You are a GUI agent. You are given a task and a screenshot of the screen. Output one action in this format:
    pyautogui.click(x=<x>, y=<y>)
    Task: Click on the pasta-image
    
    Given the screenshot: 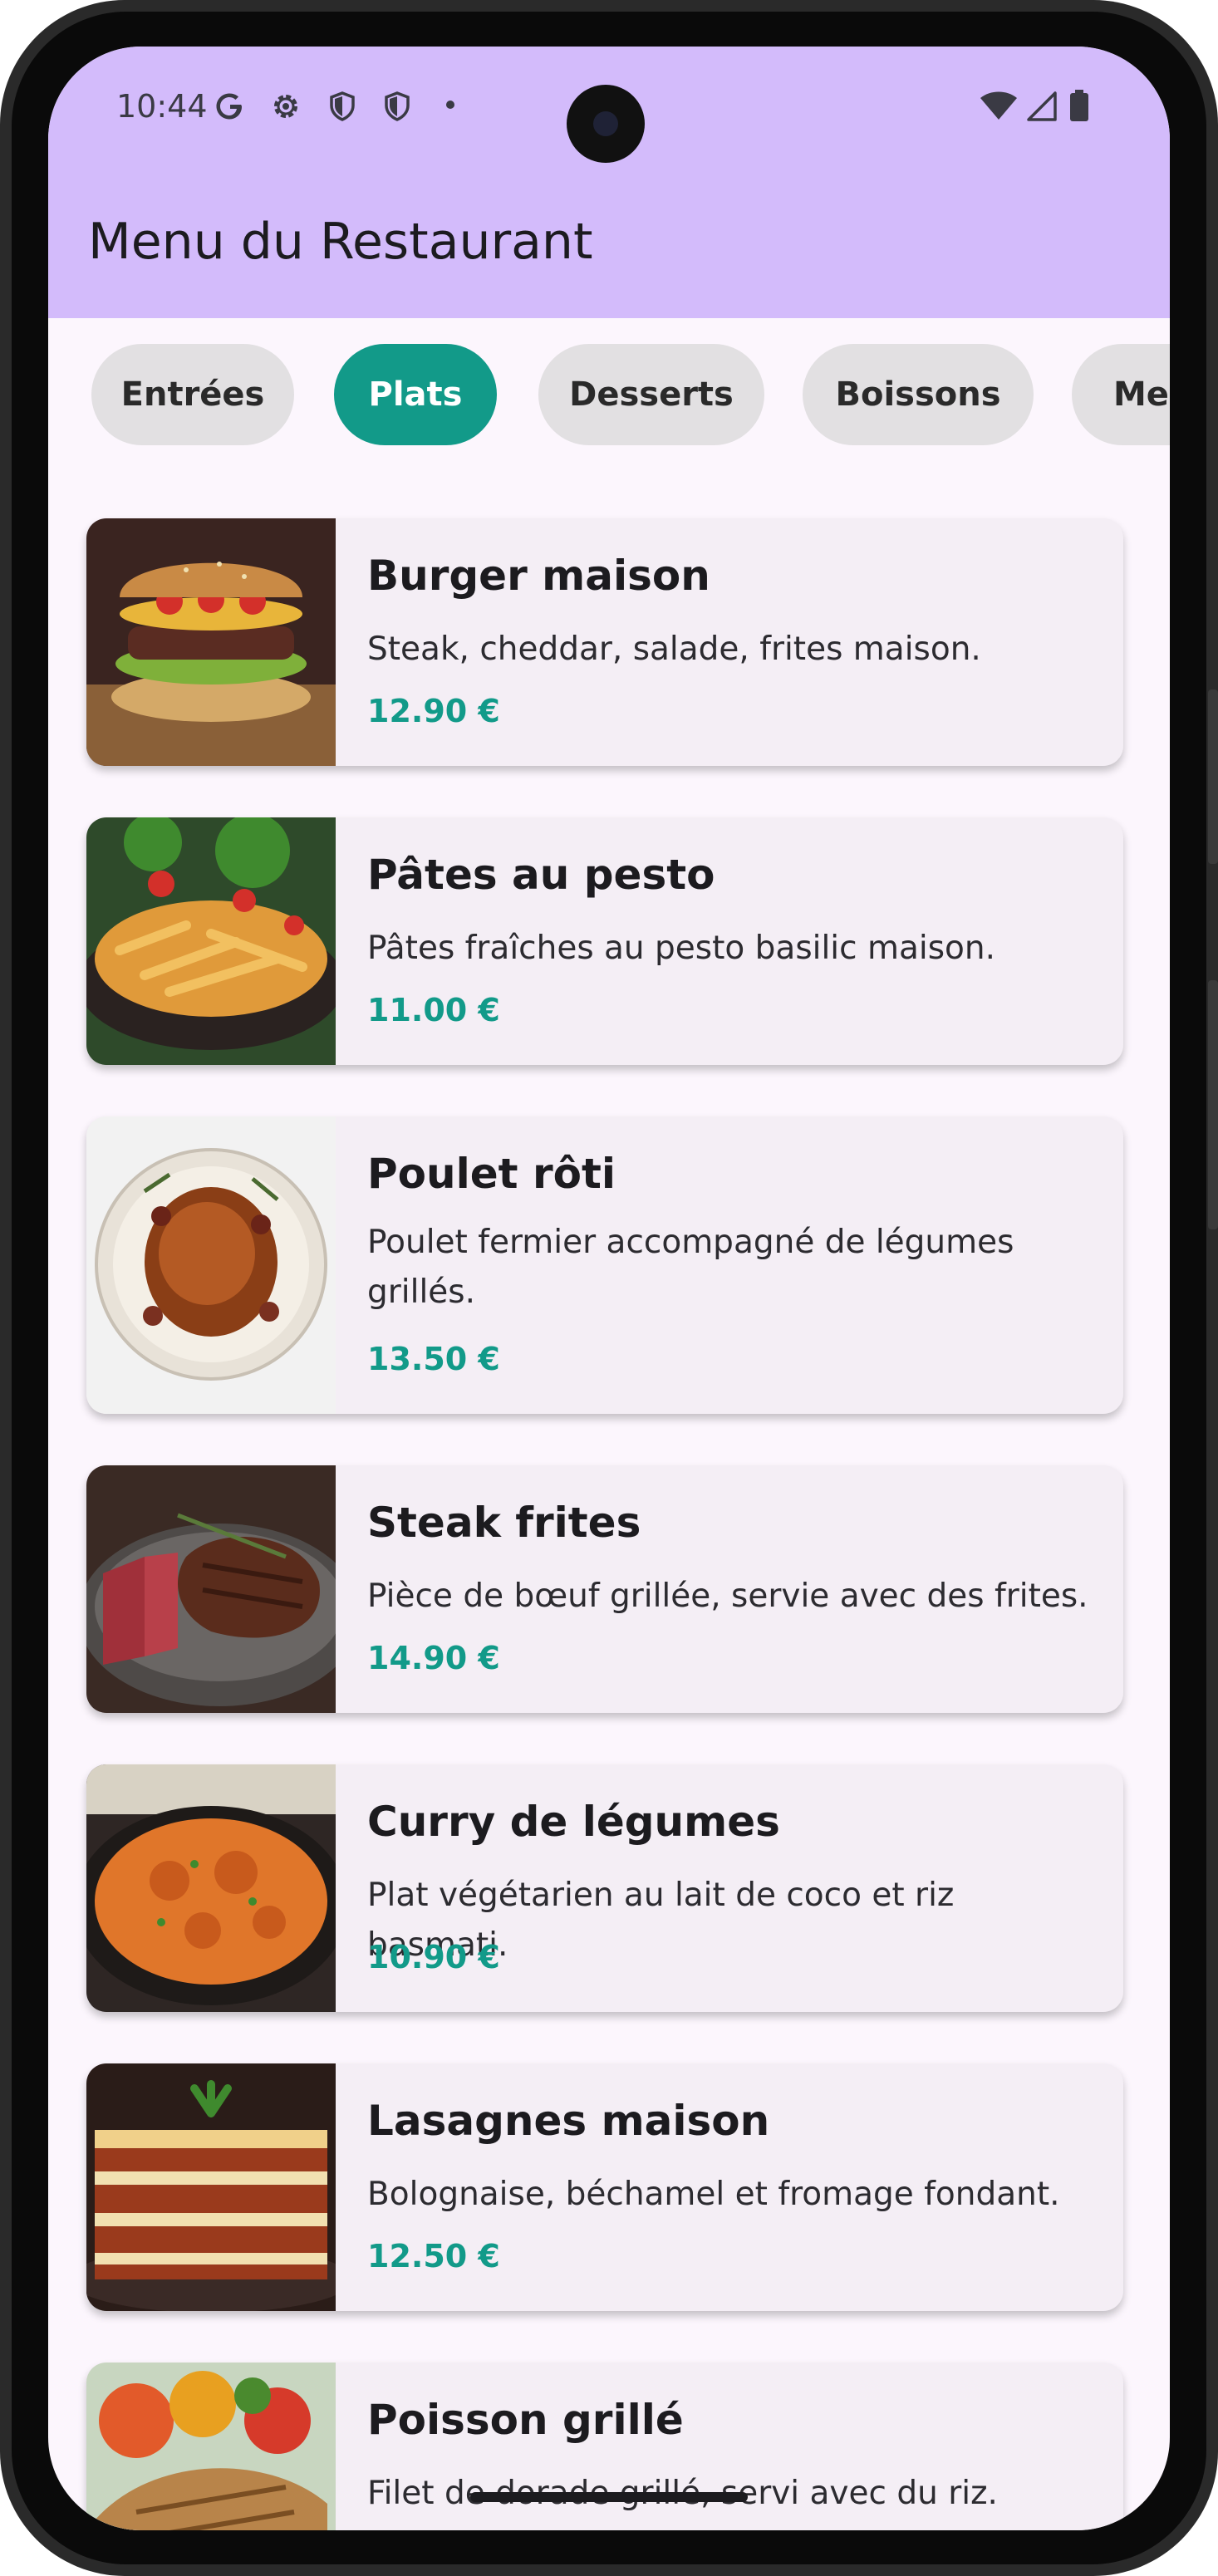 What is the action you would take?
    pyautogui.click(x=211, y=941)
    